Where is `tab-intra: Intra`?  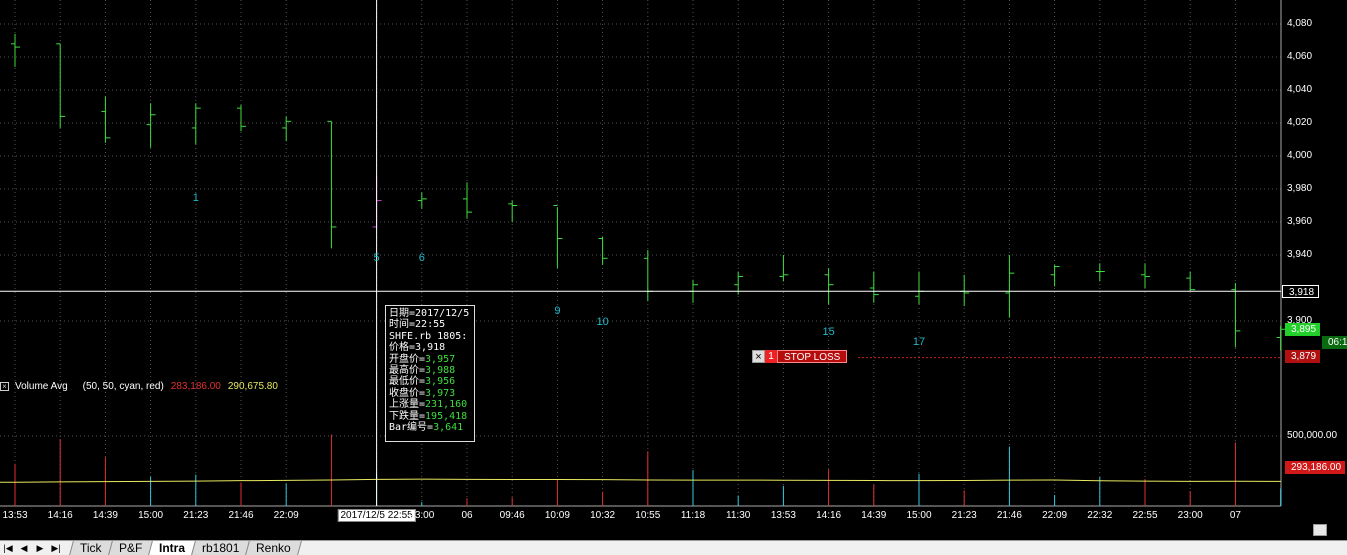
tab-intra: Intra is located at coordinates (172, 548).